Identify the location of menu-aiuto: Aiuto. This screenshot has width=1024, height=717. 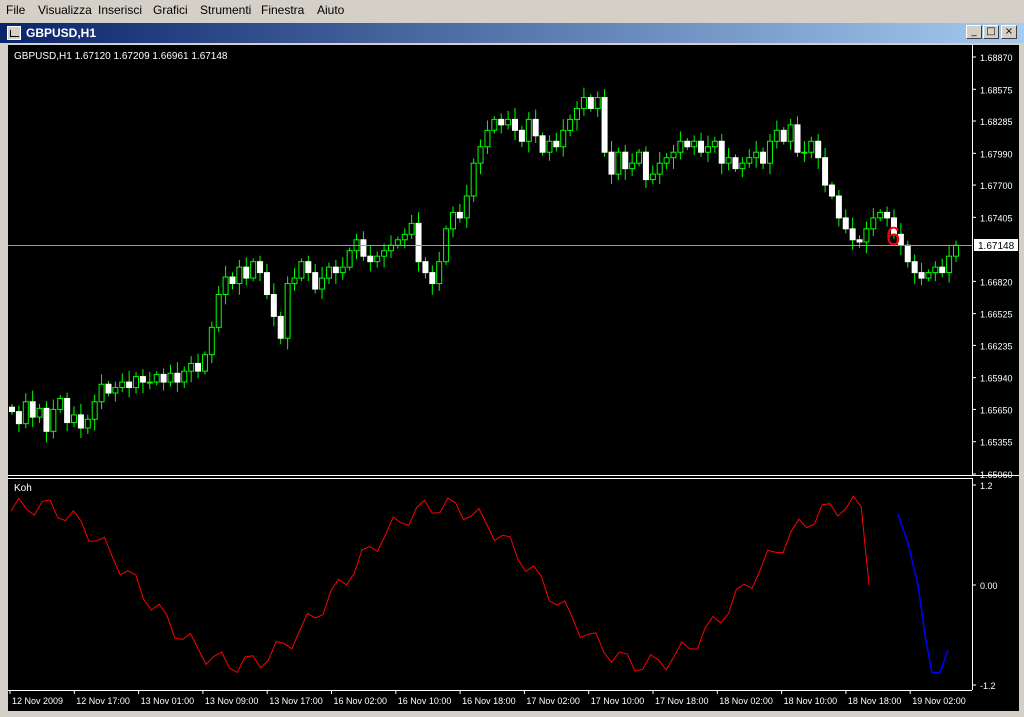
(330, 10).